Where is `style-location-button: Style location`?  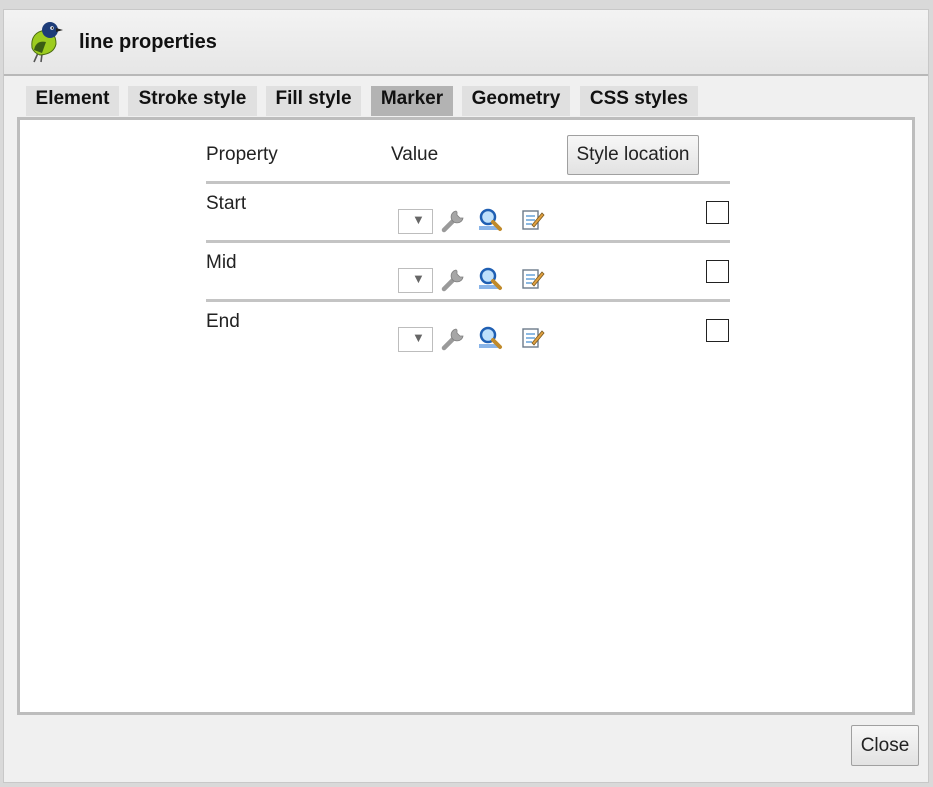
style-location-button: Style location is located at coordinates (633, 155).